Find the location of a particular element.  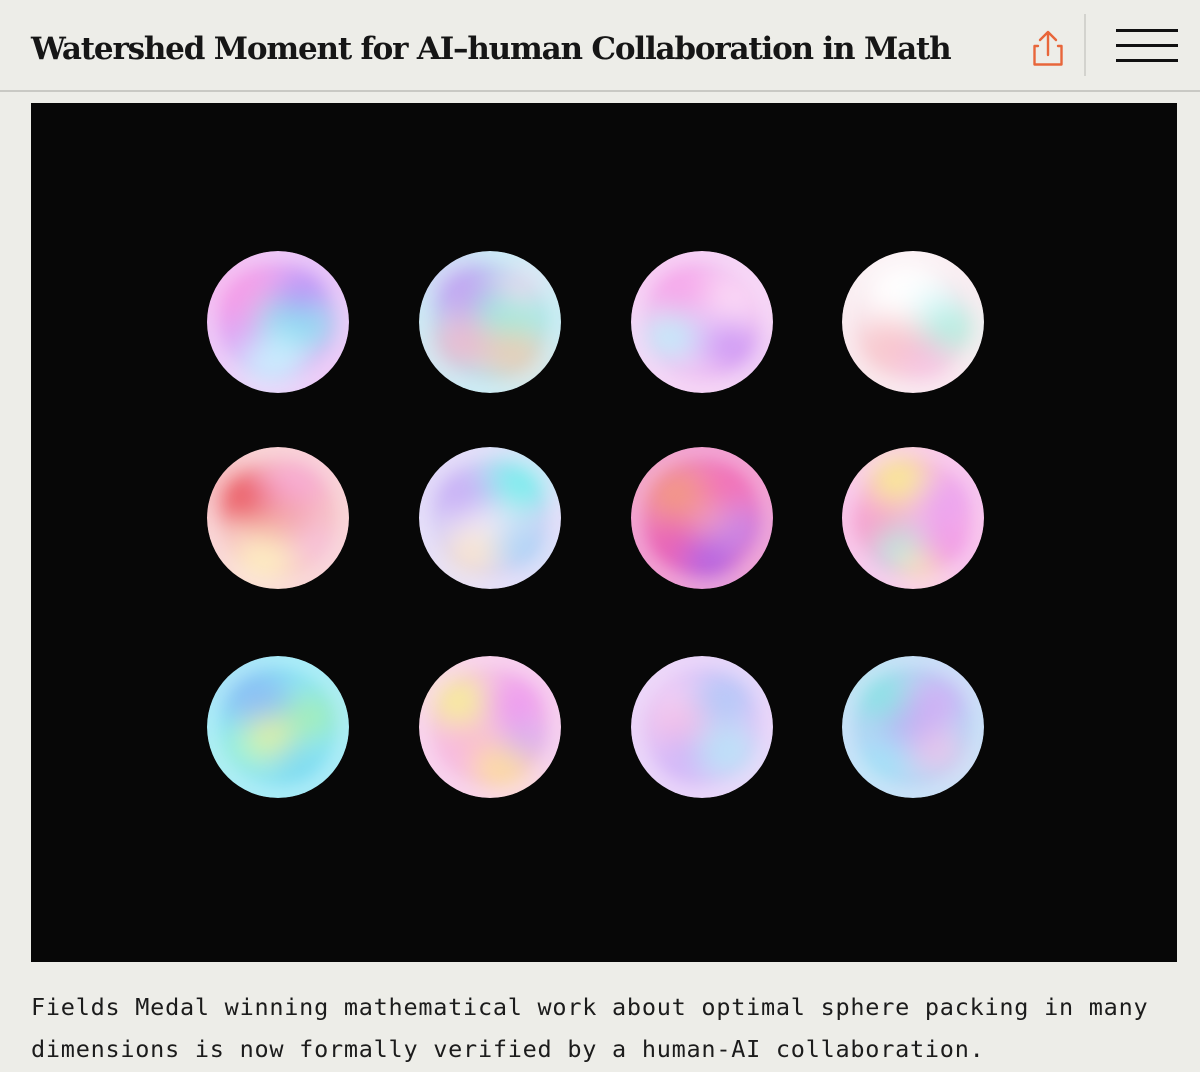

share-button is located at coordinates (1048, 48).